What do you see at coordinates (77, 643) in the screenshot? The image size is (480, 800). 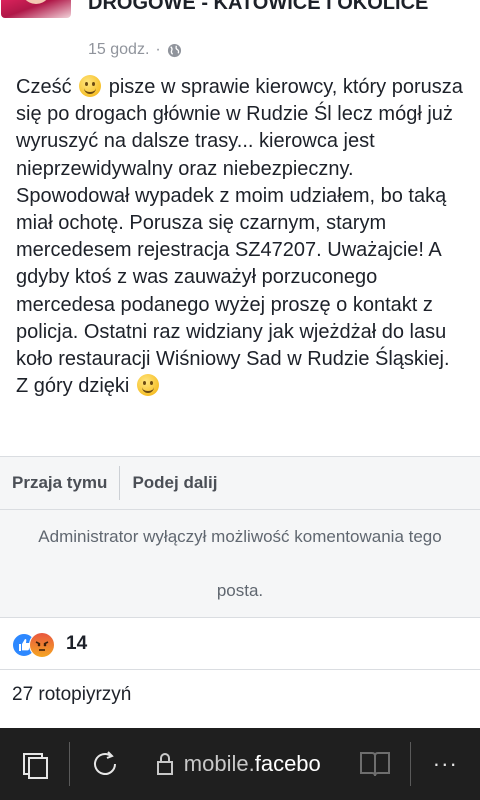 I see `reaction-count: 14` at bounding box center [77, 643].